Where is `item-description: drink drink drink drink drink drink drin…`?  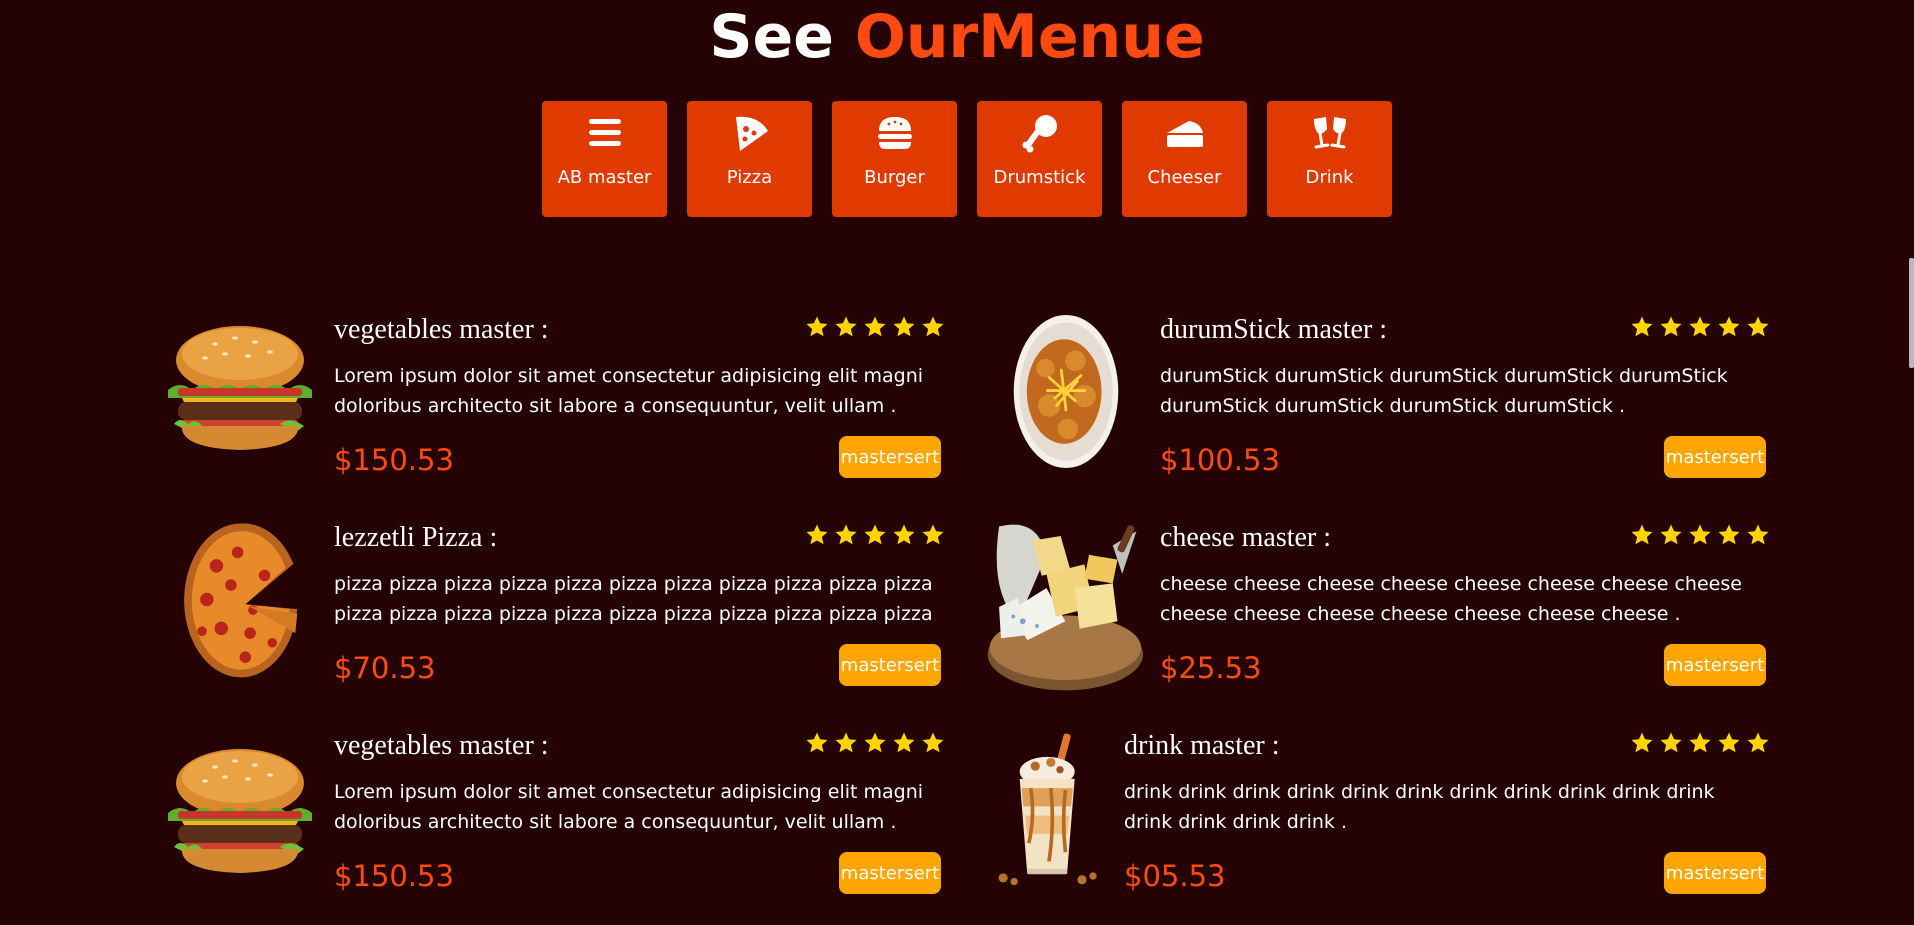 item-description: drink drink drink drink drink drink drin… is located at coordinates (1419, 807).